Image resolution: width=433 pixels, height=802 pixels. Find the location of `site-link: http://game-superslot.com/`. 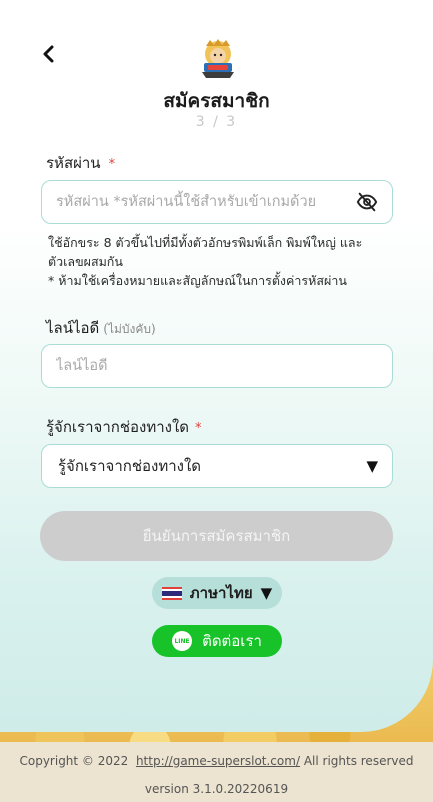

site-link: http://game-superslot.com/ is located at coordinates (218, 761).